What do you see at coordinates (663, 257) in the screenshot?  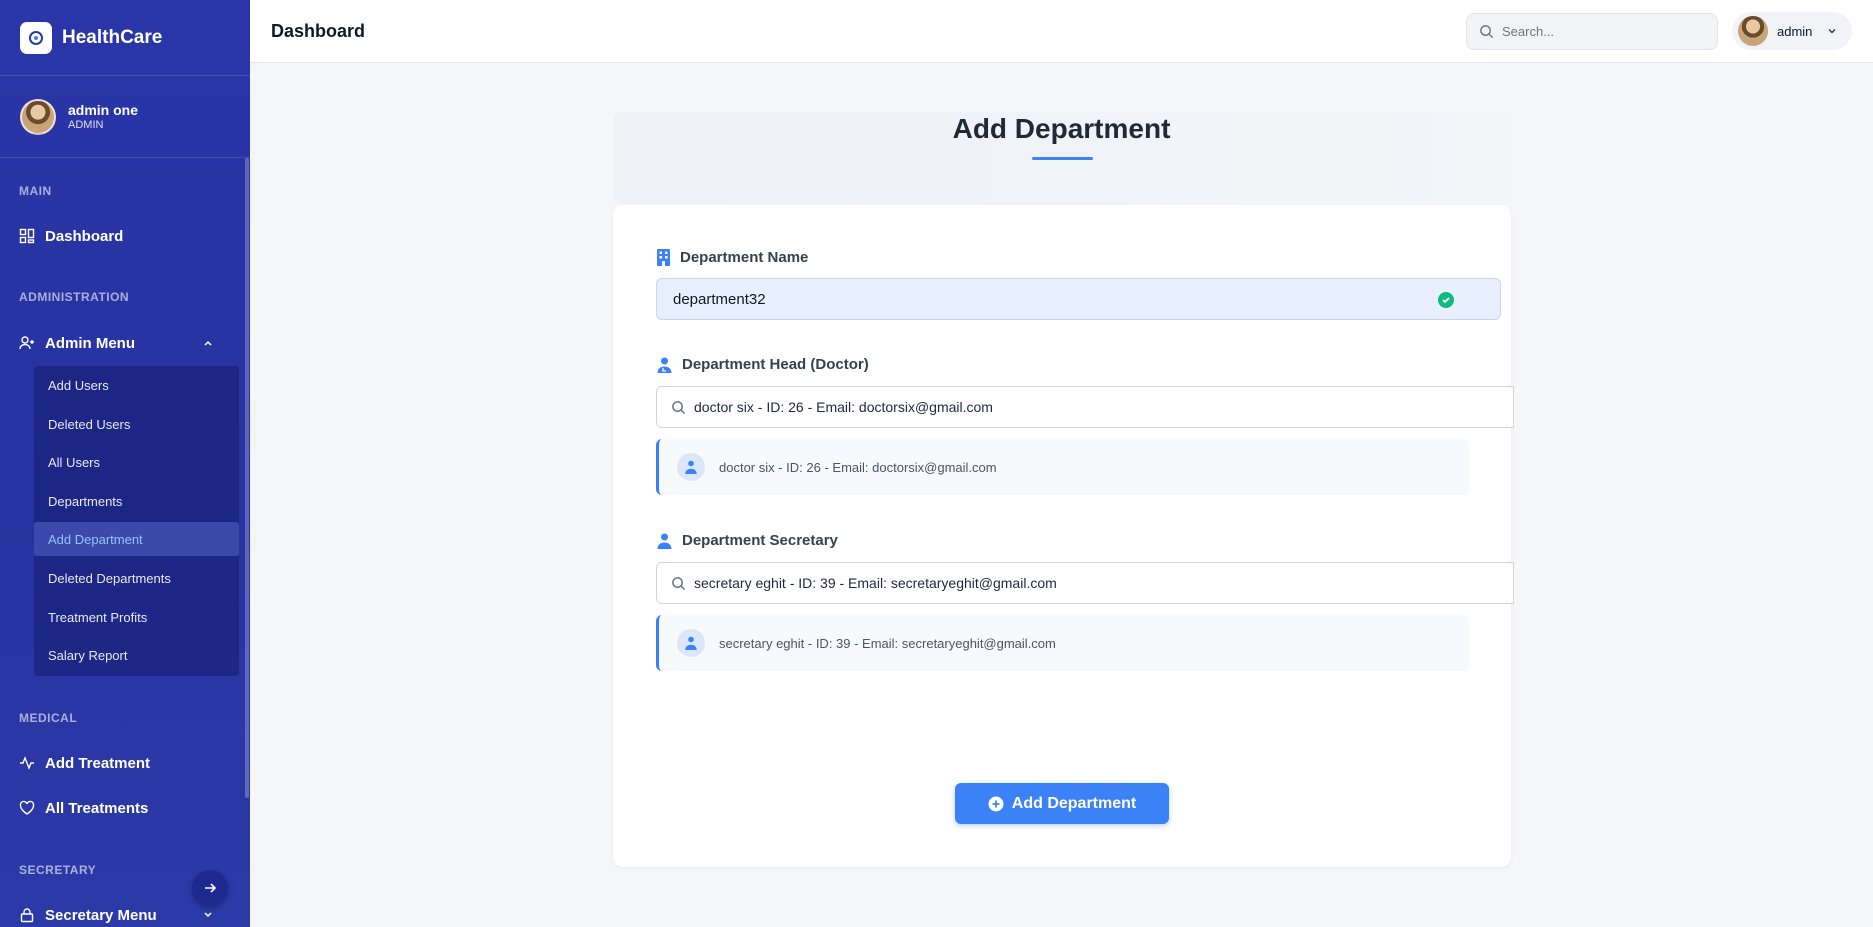 I see `building-icon` at bounding box center [663, 257].